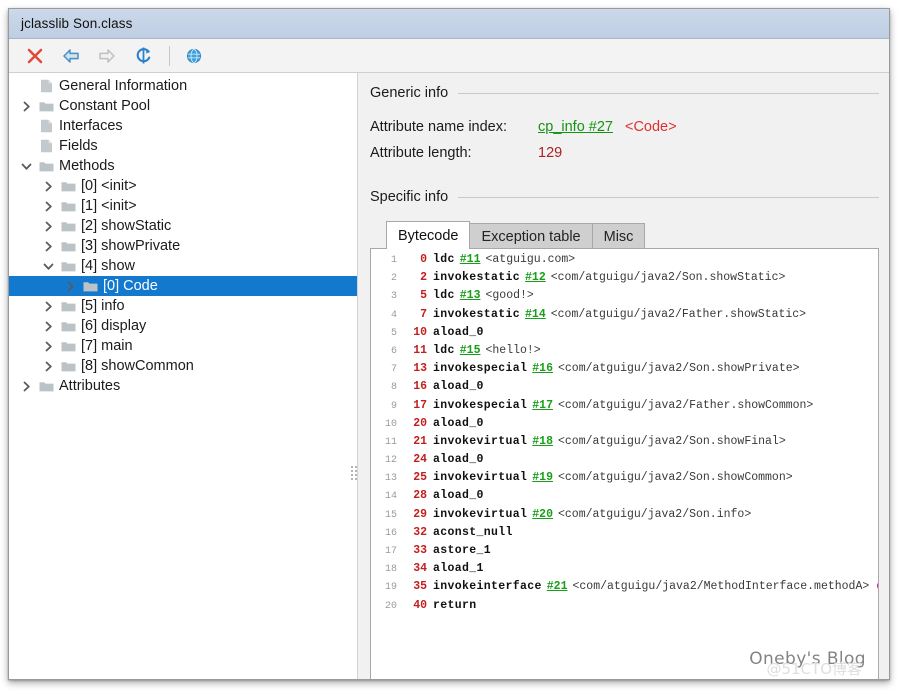  I want to click on bytecode-comment: <good!>, so click(509, 296).